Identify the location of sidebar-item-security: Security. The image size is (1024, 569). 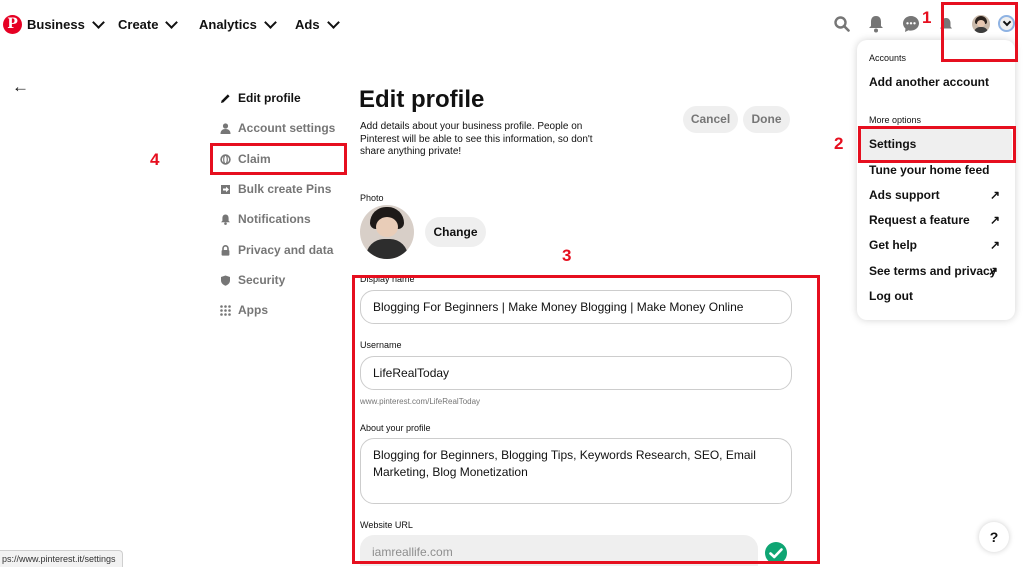
(252, 280).